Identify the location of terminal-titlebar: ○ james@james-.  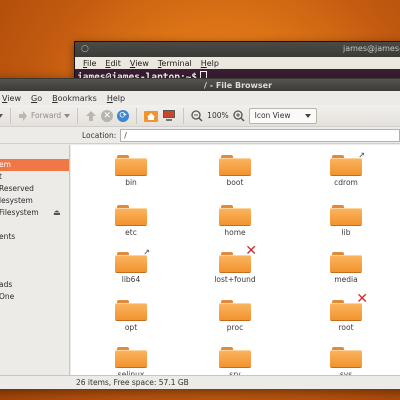
(237, 49).